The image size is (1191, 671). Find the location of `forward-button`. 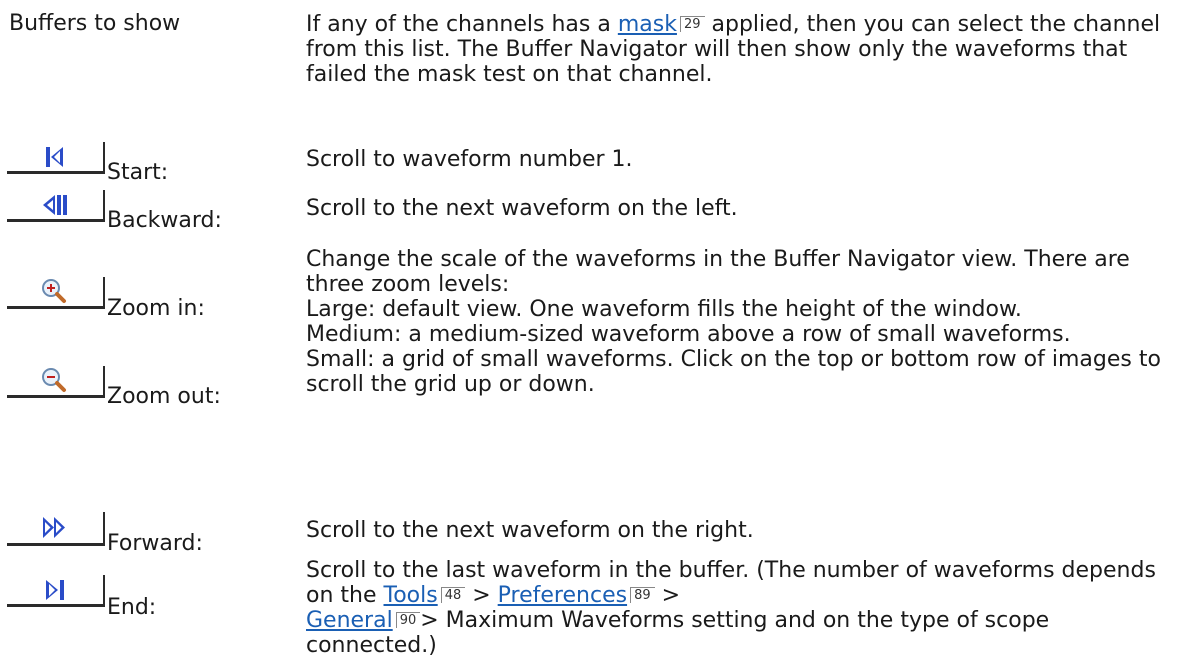

forward-button is located at coordinates (57, 529).